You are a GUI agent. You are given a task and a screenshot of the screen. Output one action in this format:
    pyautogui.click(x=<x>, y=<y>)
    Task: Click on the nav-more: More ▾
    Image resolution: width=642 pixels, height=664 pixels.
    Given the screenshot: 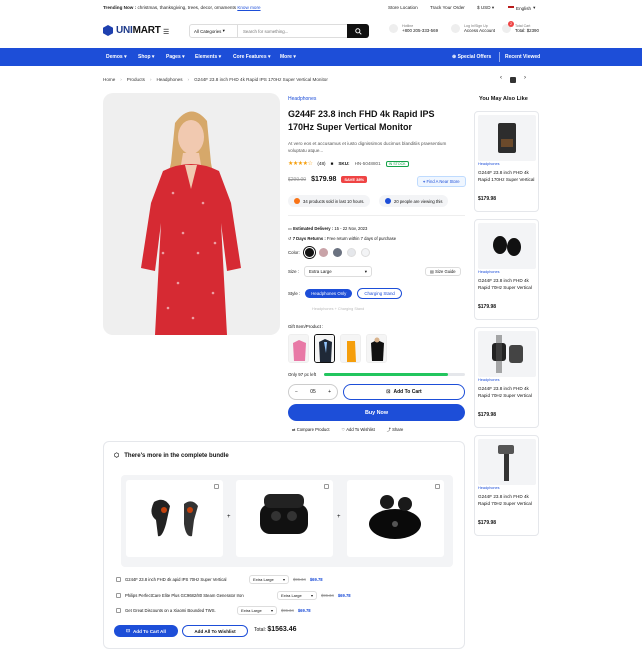 What is the action you would take?
    pyautogui.click(x=288, y=57)
    